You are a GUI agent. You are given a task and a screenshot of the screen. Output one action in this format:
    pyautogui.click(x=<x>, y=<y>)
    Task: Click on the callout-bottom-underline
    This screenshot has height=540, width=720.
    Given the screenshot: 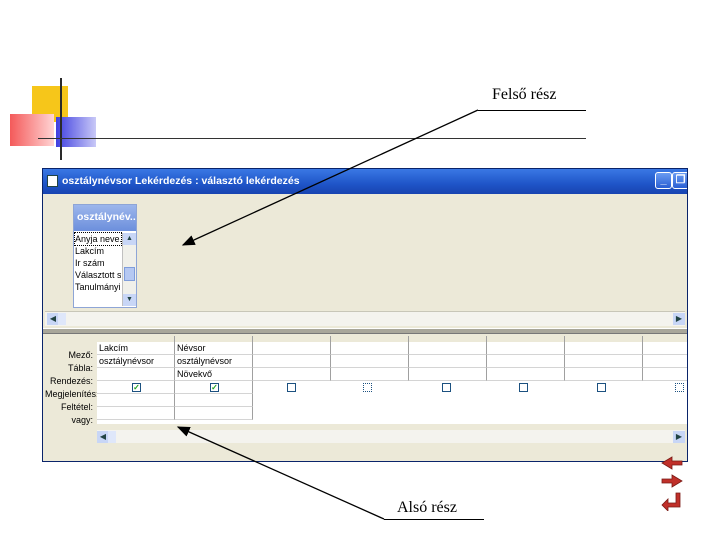 What is the action you would take?
    pyautogui.click(x=434, y=519)
    